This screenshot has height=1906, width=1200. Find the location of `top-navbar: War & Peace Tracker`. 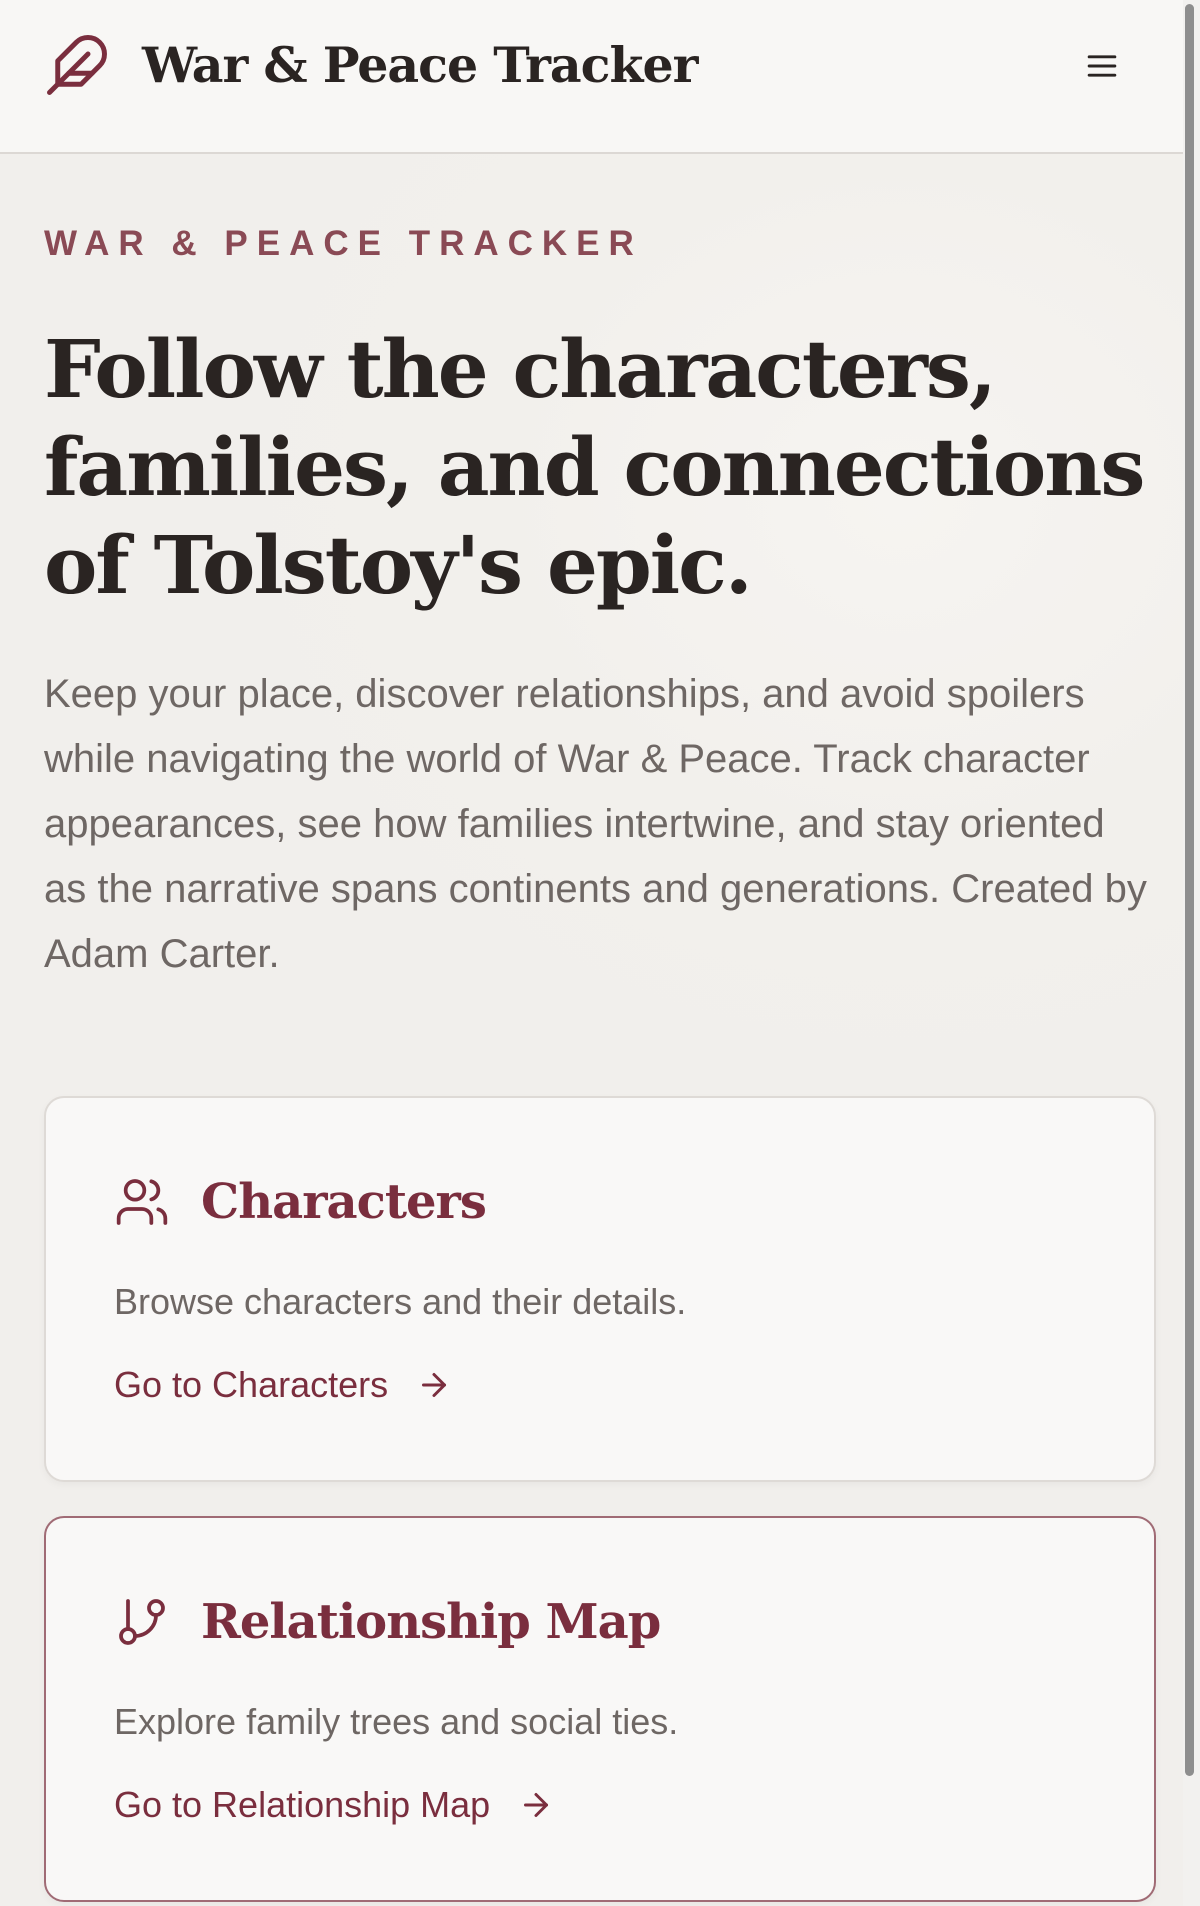

top-navbar: War & Peace Tracker is located at coordinates (591, 77).